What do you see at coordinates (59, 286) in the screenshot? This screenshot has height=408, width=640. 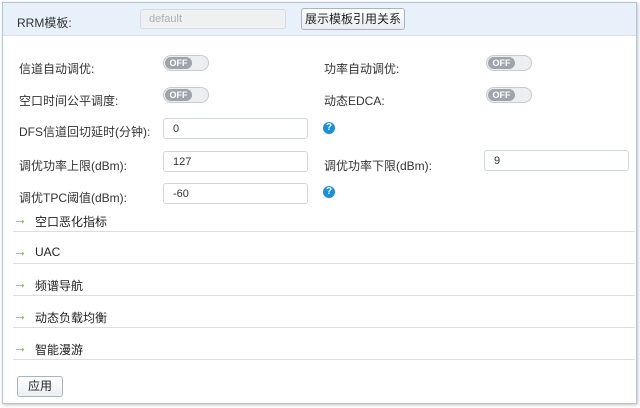 I see `section-title: 频谱导航` at bounding box center [59, 286].